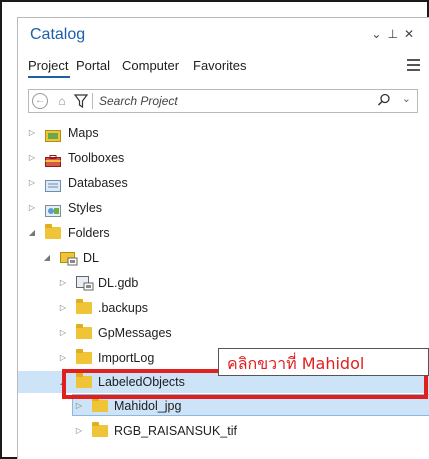 The image size is (429, 459). Describe the element at coordinates (379, 34) in the screenshot. I see `pane-options-icon: ⌄` at that location.